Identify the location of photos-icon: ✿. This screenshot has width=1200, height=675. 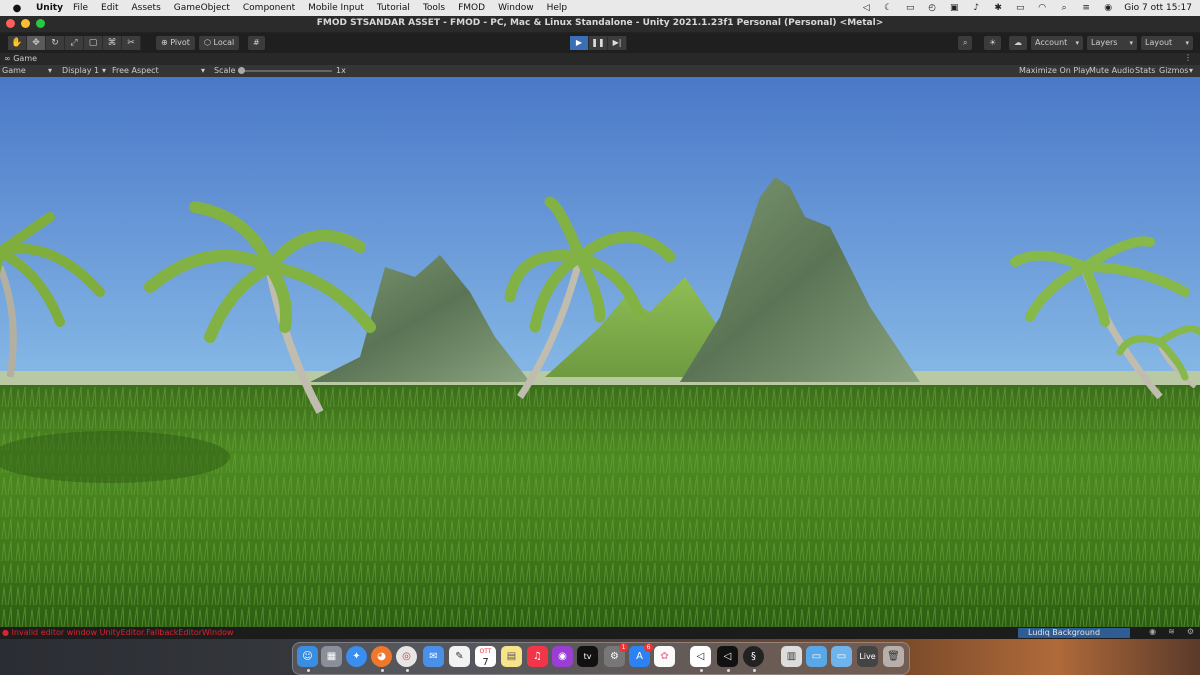
(664, 656).